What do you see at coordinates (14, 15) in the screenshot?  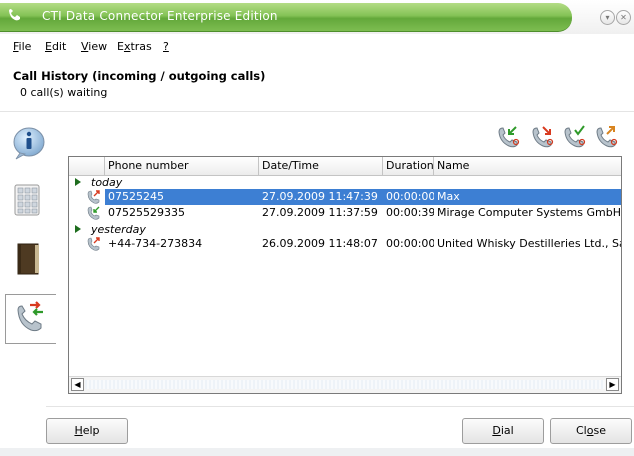 I see `app-icon` at bounding box center [14, 15].